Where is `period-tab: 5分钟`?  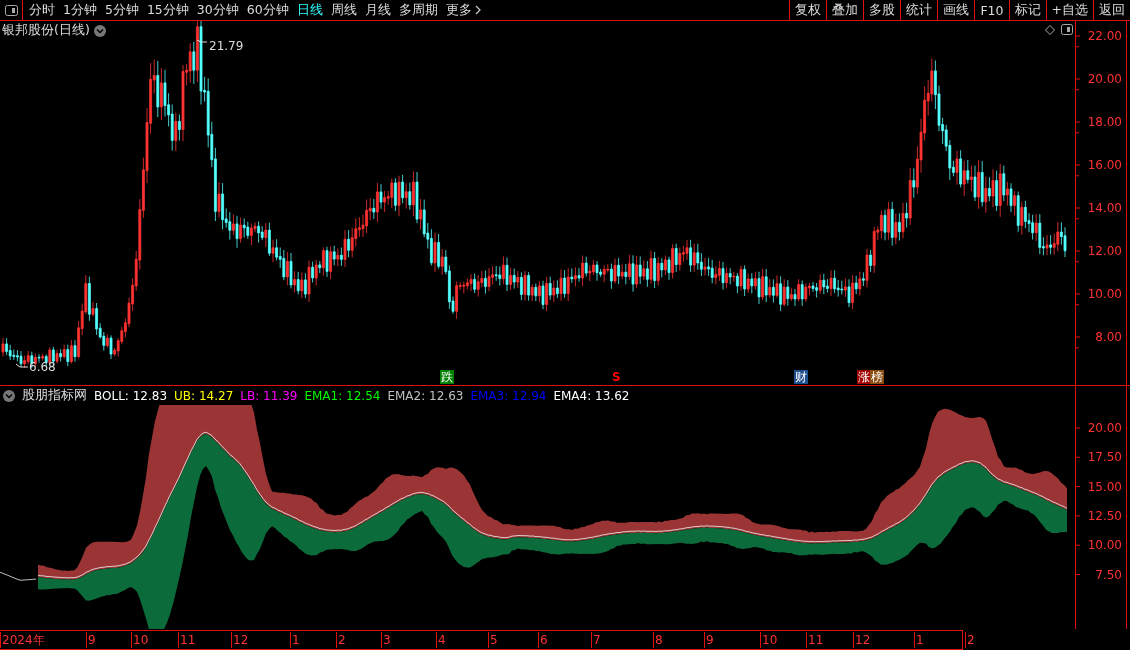
period-tab: 5分钟 is located at coordinates (121, 10).